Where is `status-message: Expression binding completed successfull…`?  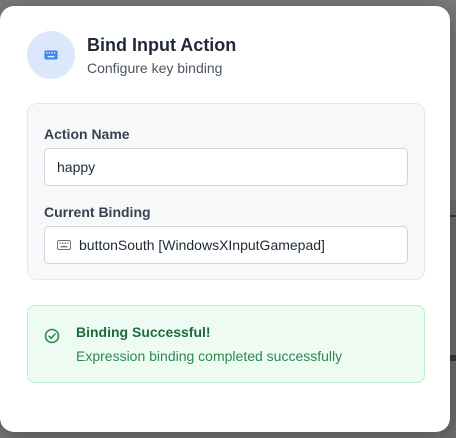 status-message: Expression binding completed successfull… is located at coordinates (209, 356).